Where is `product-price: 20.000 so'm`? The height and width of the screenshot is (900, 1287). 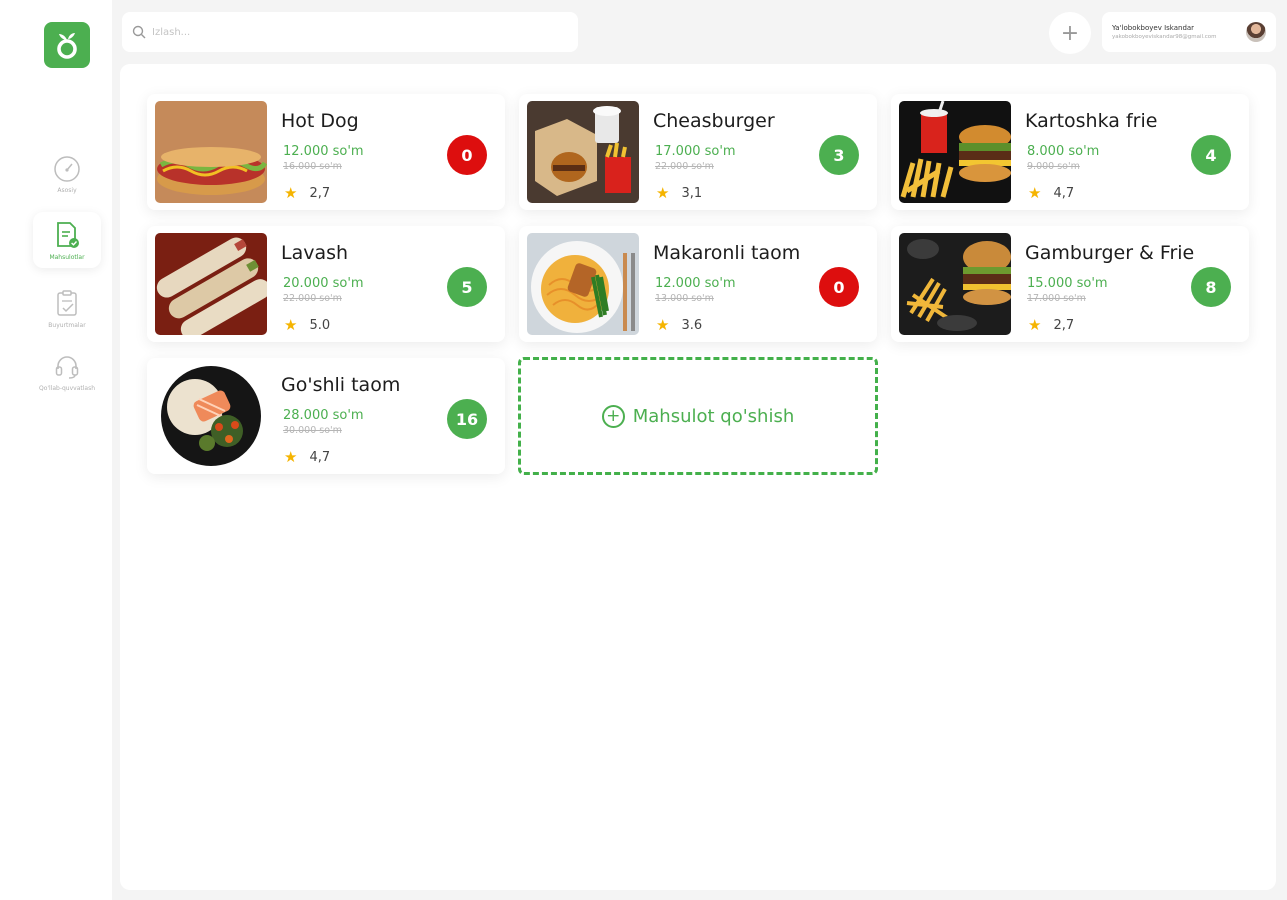
product-price: 20.000 so'm is located at coordinates (323, 283).